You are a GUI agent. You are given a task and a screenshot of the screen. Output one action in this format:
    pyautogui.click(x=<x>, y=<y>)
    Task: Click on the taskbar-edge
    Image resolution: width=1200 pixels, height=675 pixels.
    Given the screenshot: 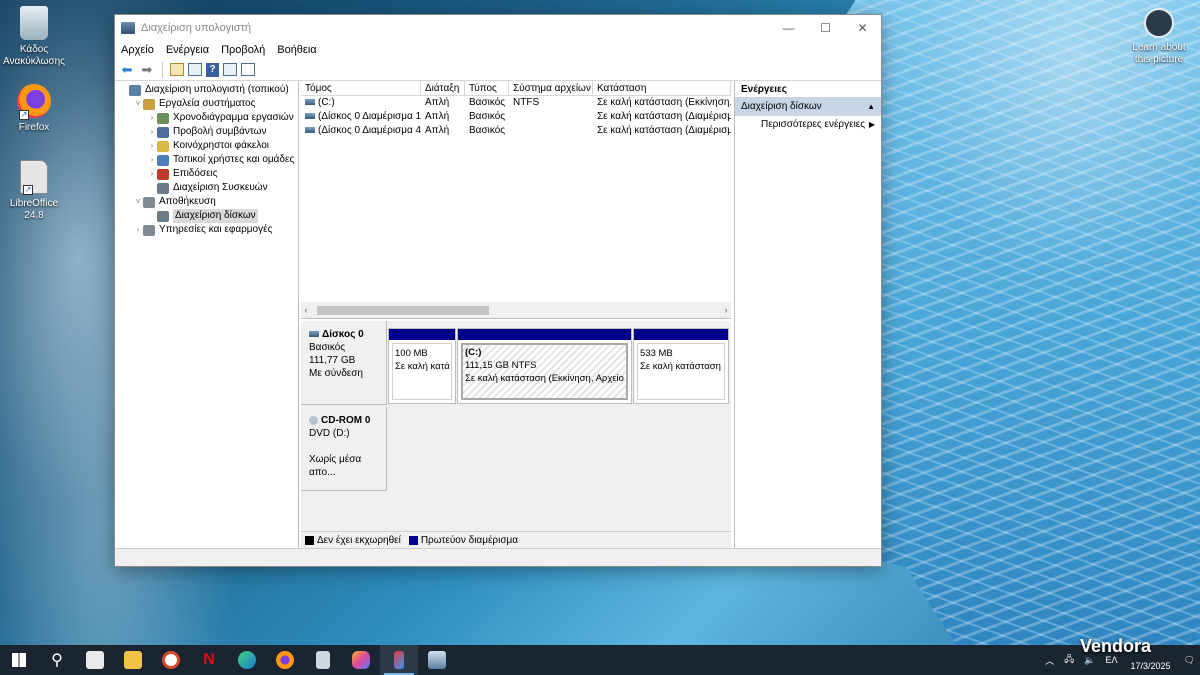 What is the action you would take?
    pyautogui.click(x=247, y=660)
    